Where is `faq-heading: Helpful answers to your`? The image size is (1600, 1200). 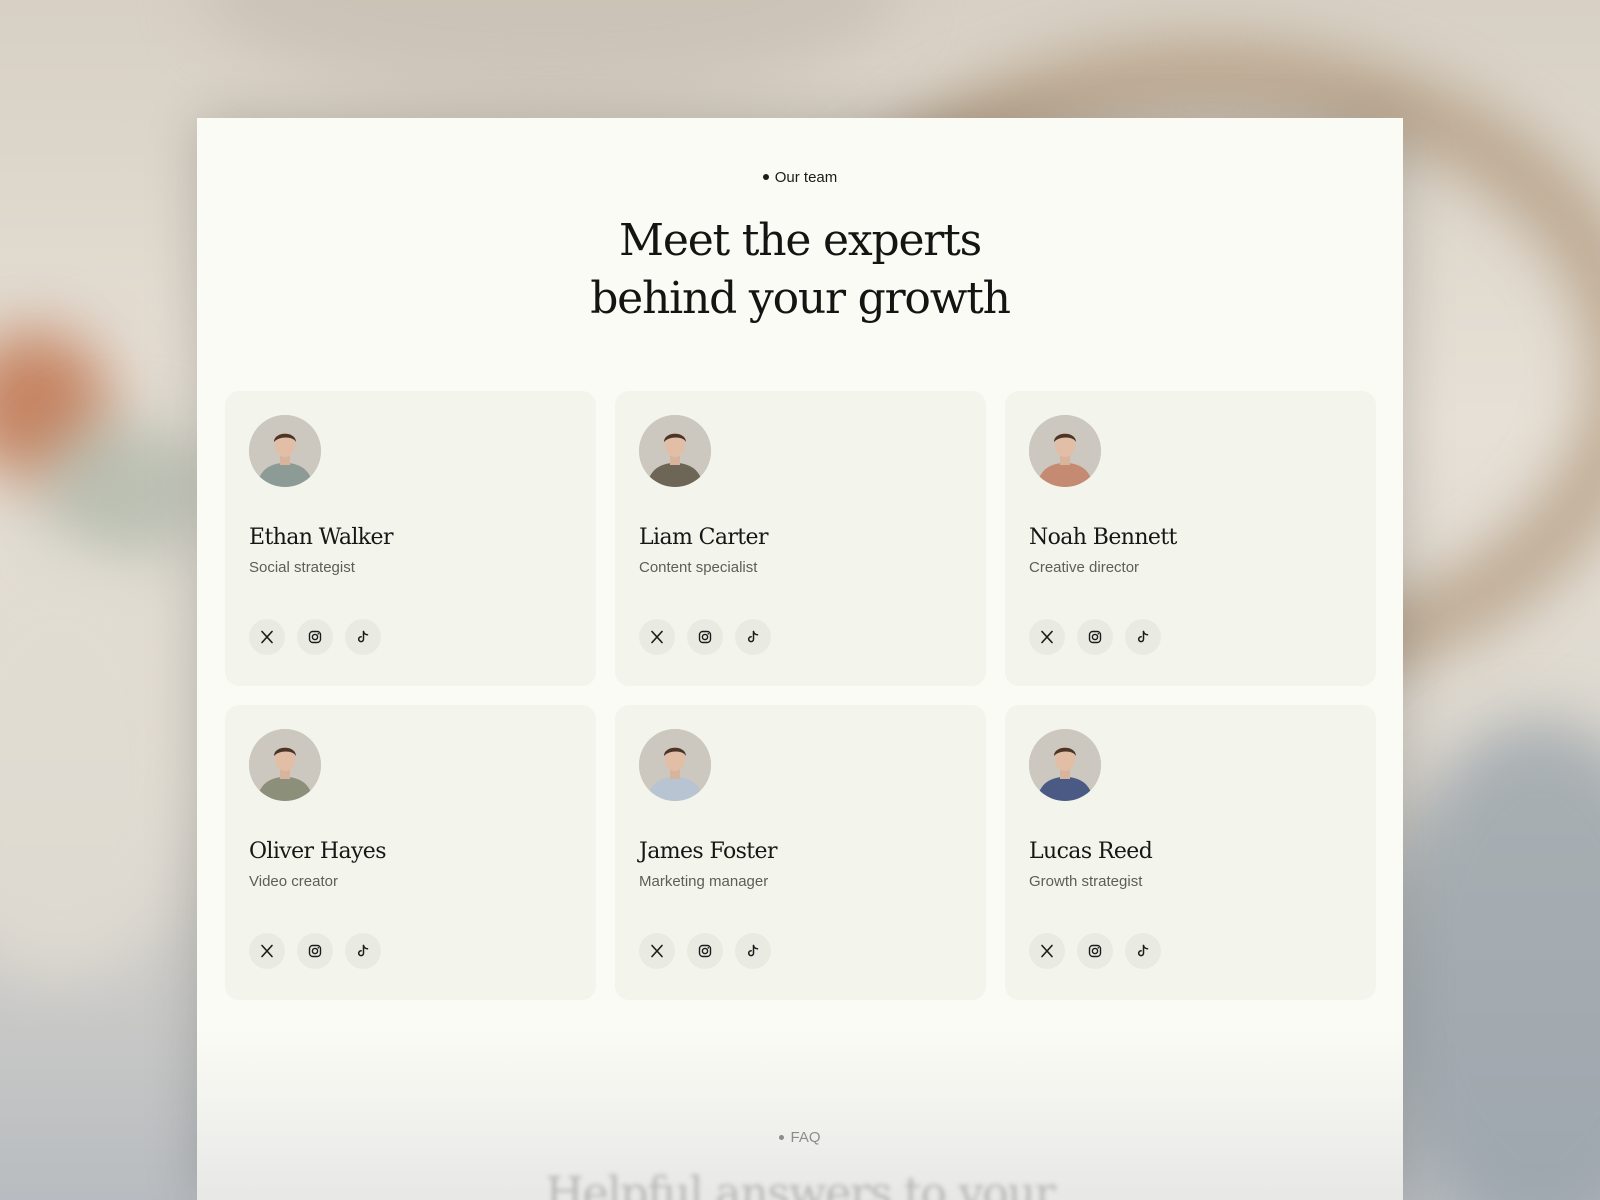 faq-heading: Helpful answers to your is located at coordinates (800, 1184).